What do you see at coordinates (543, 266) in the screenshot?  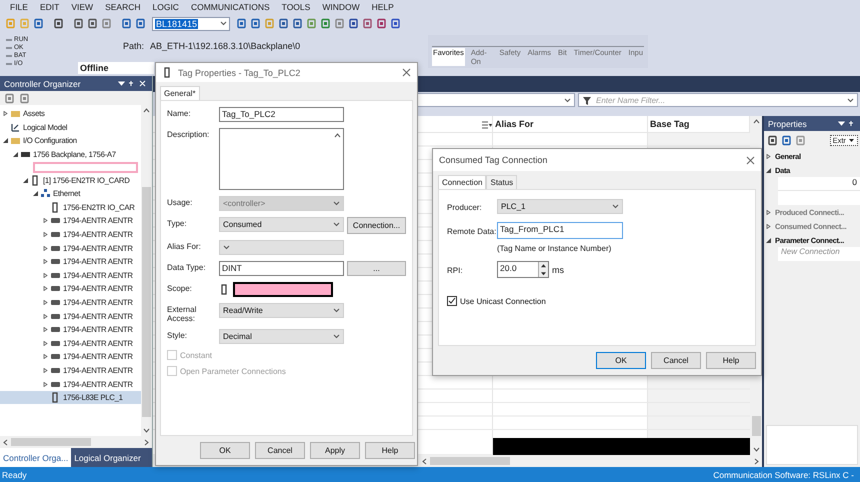 I see `spin-up-icon` at bounding box center [543, 266].